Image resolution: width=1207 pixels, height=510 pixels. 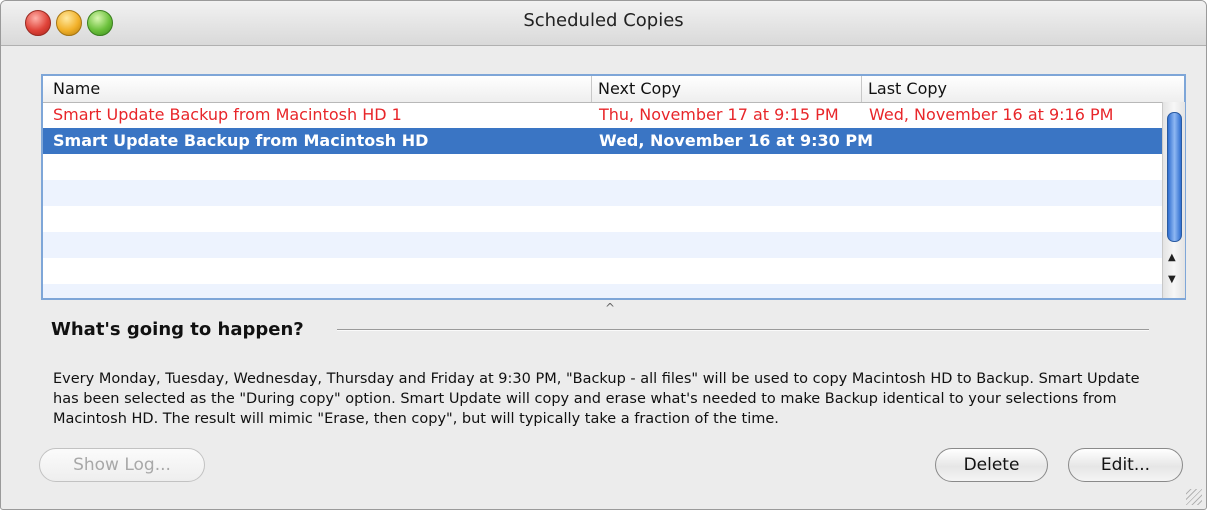 What do you see at coordinates (227, 114) in the screenshot?
I see `row-name-cell: Smart Update Backup from Macintosh HD 1` at bounding box center [227, 114].